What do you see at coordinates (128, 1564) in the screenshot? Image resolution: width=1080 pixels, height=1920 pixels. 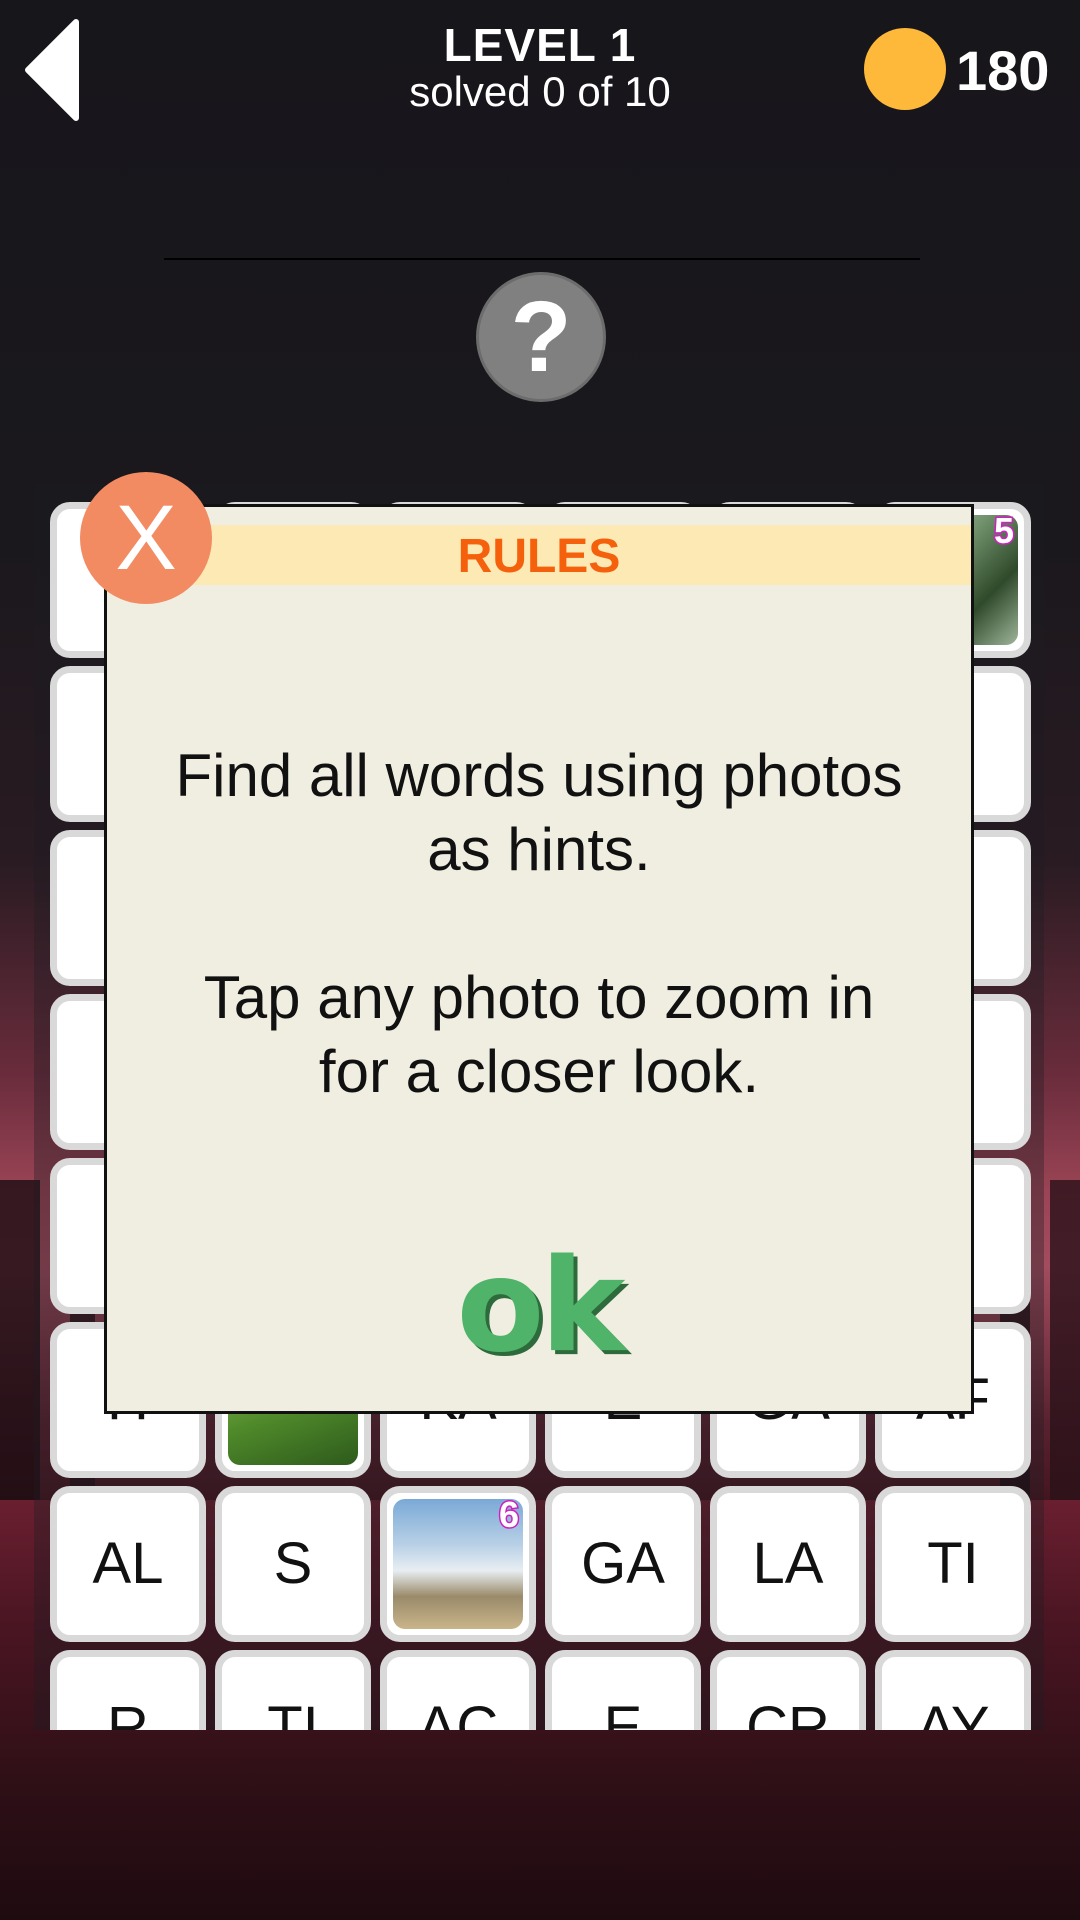 I see `letter-tile: AL` at bounding box center [128, 1564].